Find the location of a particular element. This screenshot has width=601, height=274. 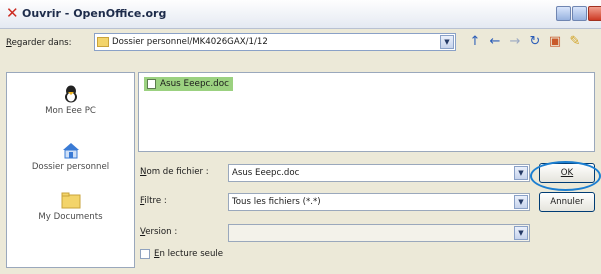

look-in-label-text: egarder dans: is located at coordinates (41, 43).